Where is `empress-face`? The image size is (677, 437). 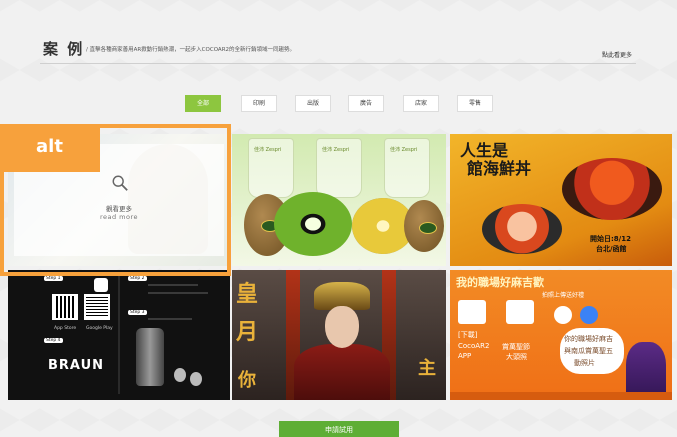
empress-face is located at coordinates (342, 327).